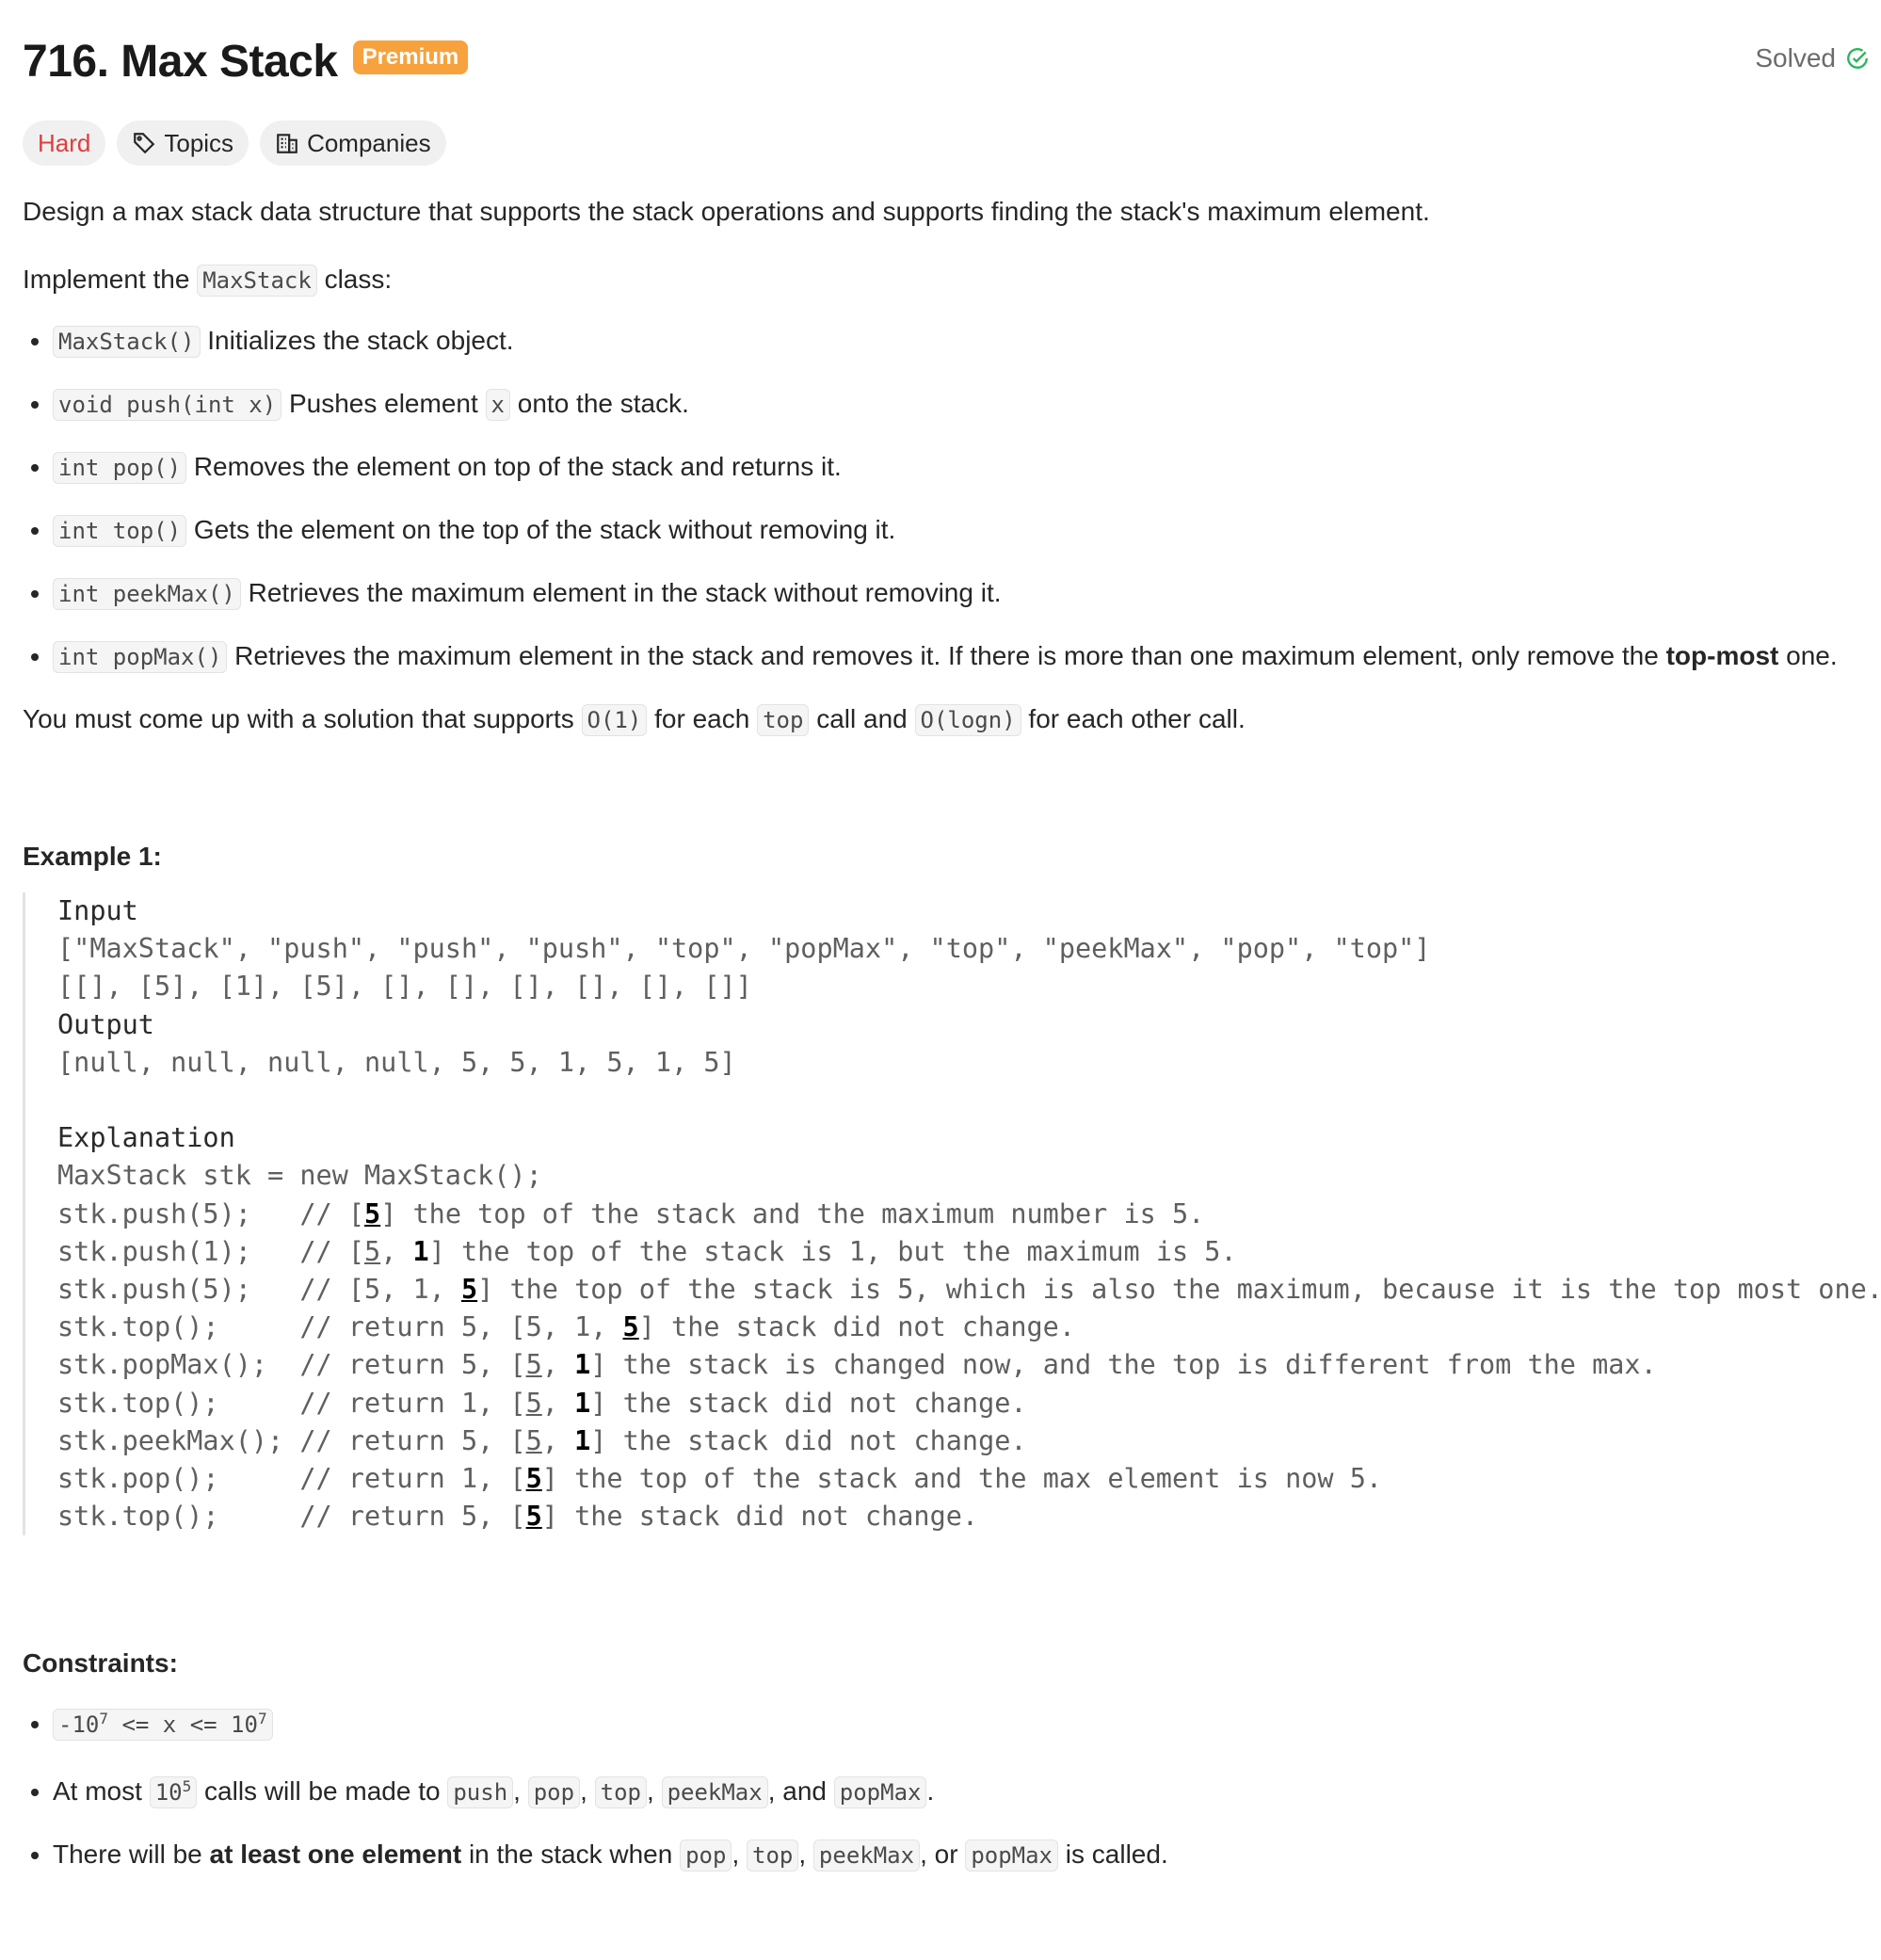 The image size is (1881, 1960). What do you see at coordinates (955, 1721) in the screenshot?
I see `list-item: -107 <= x <= 107` at bounding box center [955, 1721].